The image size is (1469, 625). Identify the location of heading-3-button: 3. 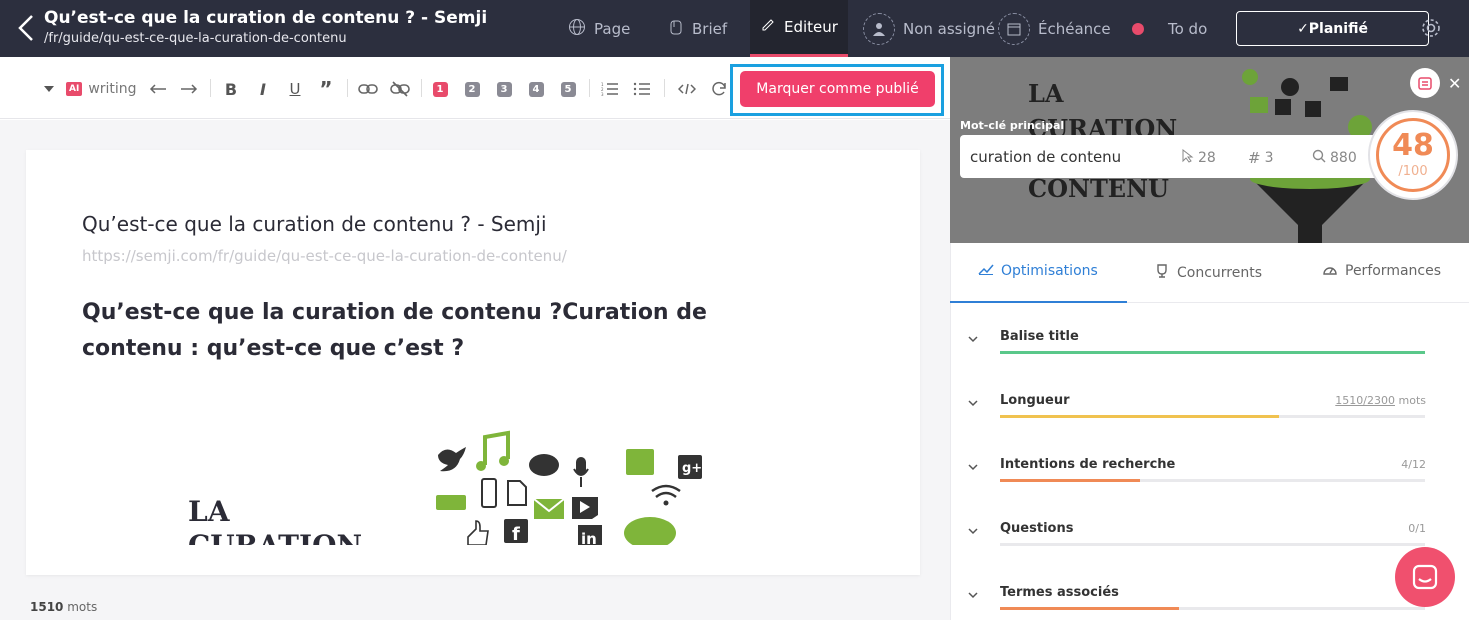
(504, 89).